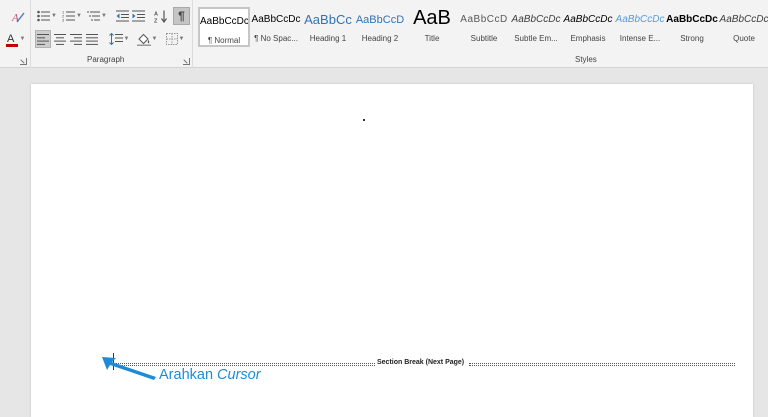 This screenshot has width=768, height=417. I want to click on style-sample: AaB, so click(432, 18).